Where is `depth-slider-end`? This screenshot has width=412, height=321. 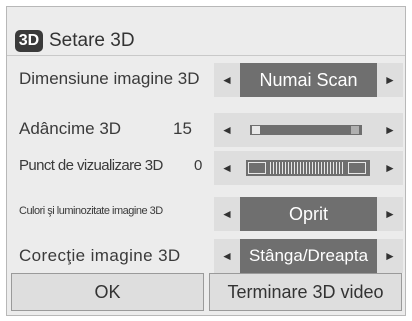 depth-slider-end is located at coordinates (355, 130).